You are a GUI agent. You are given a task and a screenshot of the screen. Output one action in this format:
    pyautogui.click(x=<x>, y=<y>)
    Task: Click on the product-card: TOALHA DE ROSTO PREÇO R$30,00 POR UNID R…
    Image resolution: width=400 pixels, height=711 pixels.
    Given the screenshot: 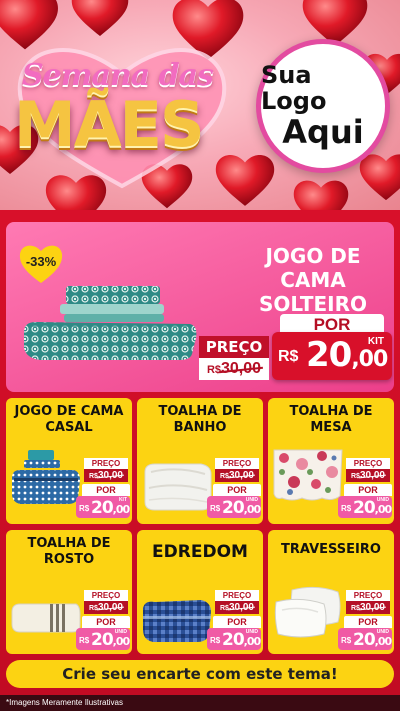 What is the action you would take?
    pyautogui.click(x=69, y=592)
    